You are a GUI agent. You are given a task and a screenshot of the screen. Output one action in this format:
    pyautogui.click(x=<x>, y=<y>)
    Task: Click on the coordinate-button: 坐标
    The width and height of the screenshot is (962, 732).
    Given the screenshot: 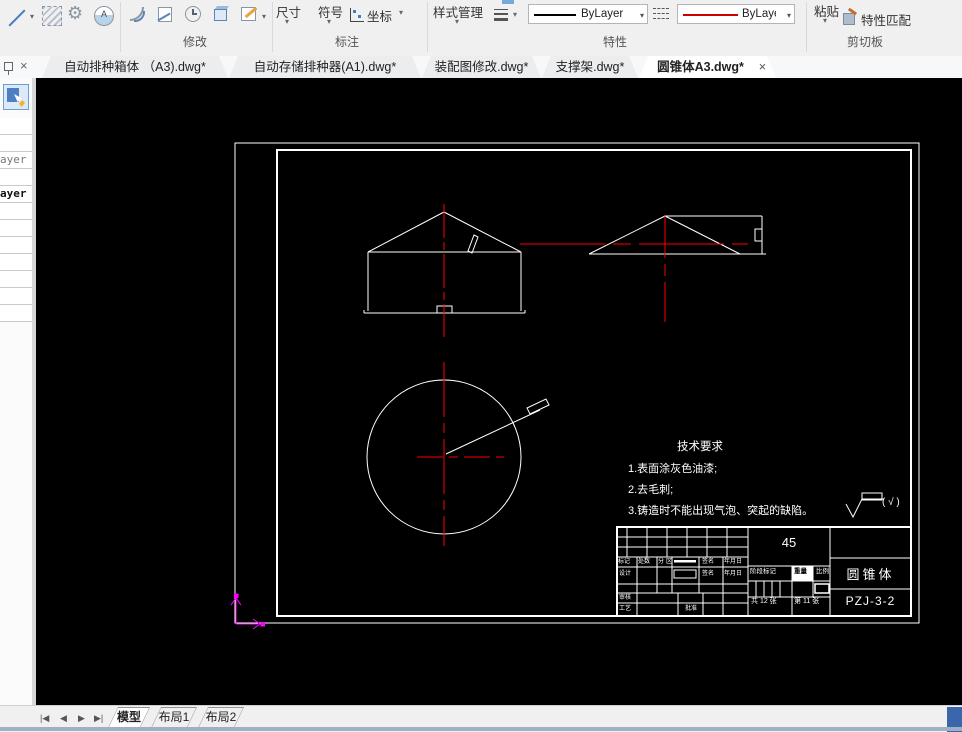 What is the action you would take?
    pyautogui.click(x=379, y=15)
    